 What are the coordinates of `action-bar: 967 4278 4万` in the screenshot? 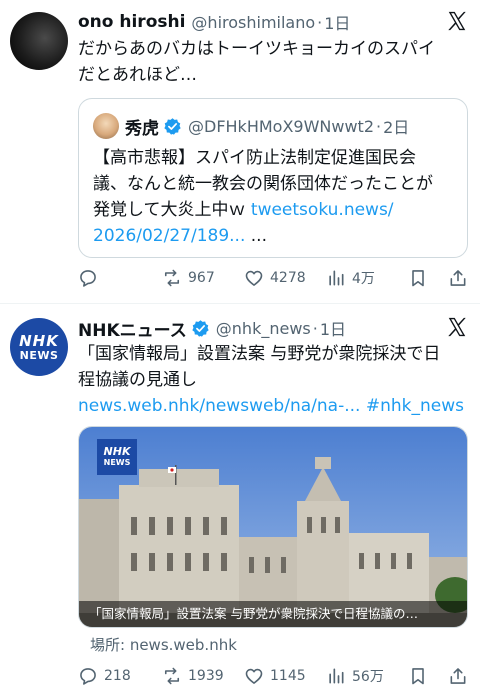 It's located at (274, 278).